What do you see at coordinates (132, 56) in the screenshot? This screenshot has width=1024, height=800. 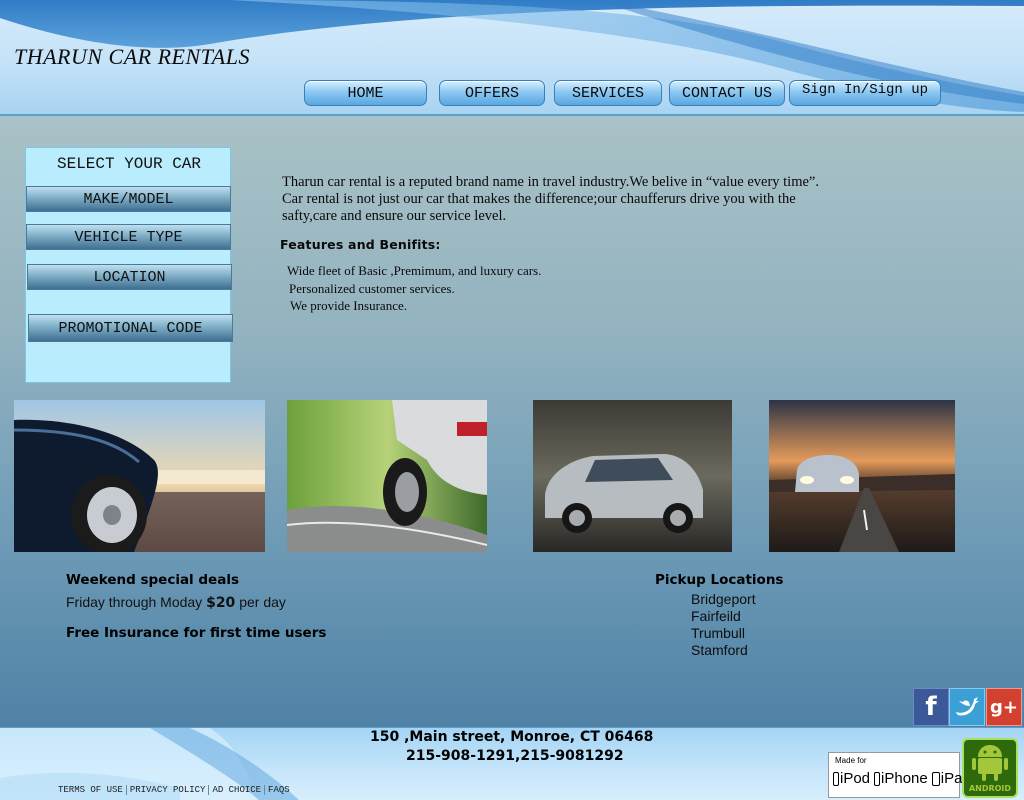 I see `site-title: THARUN CAR RENTALS` at bounding box center [132, 56].